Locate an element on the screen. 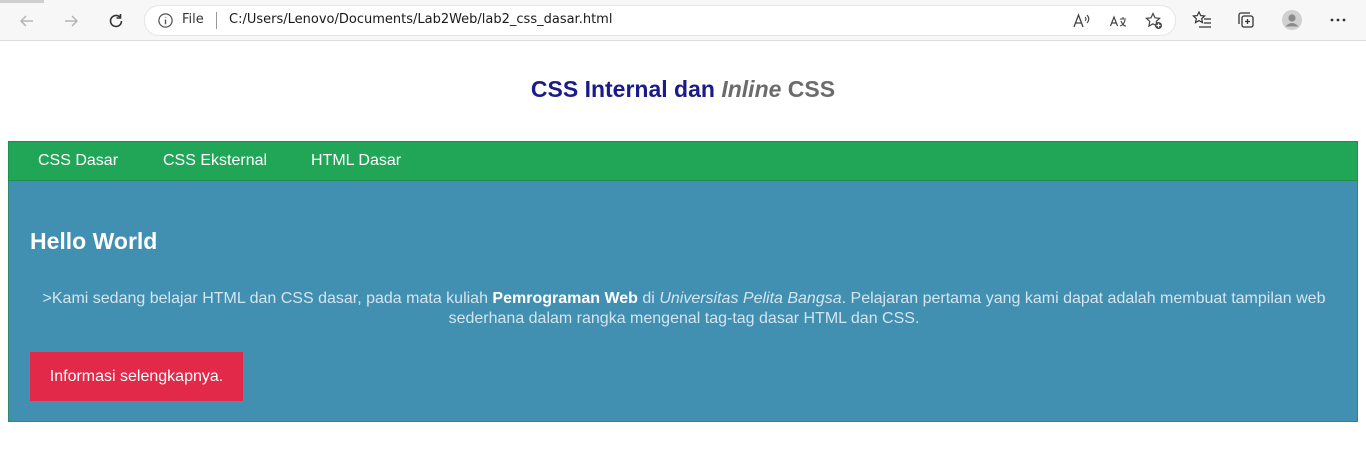 The width and height of the screenshot is (1366, 458). profile-button is located at coordinates (1292, 20).